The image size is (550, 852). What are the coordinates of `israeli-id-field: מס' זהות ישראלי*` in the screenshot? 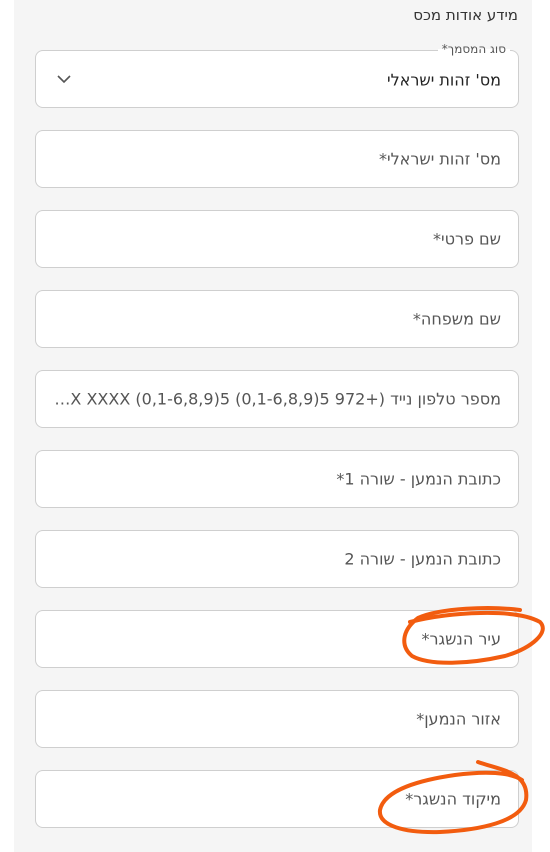 It's located at (277, 159).